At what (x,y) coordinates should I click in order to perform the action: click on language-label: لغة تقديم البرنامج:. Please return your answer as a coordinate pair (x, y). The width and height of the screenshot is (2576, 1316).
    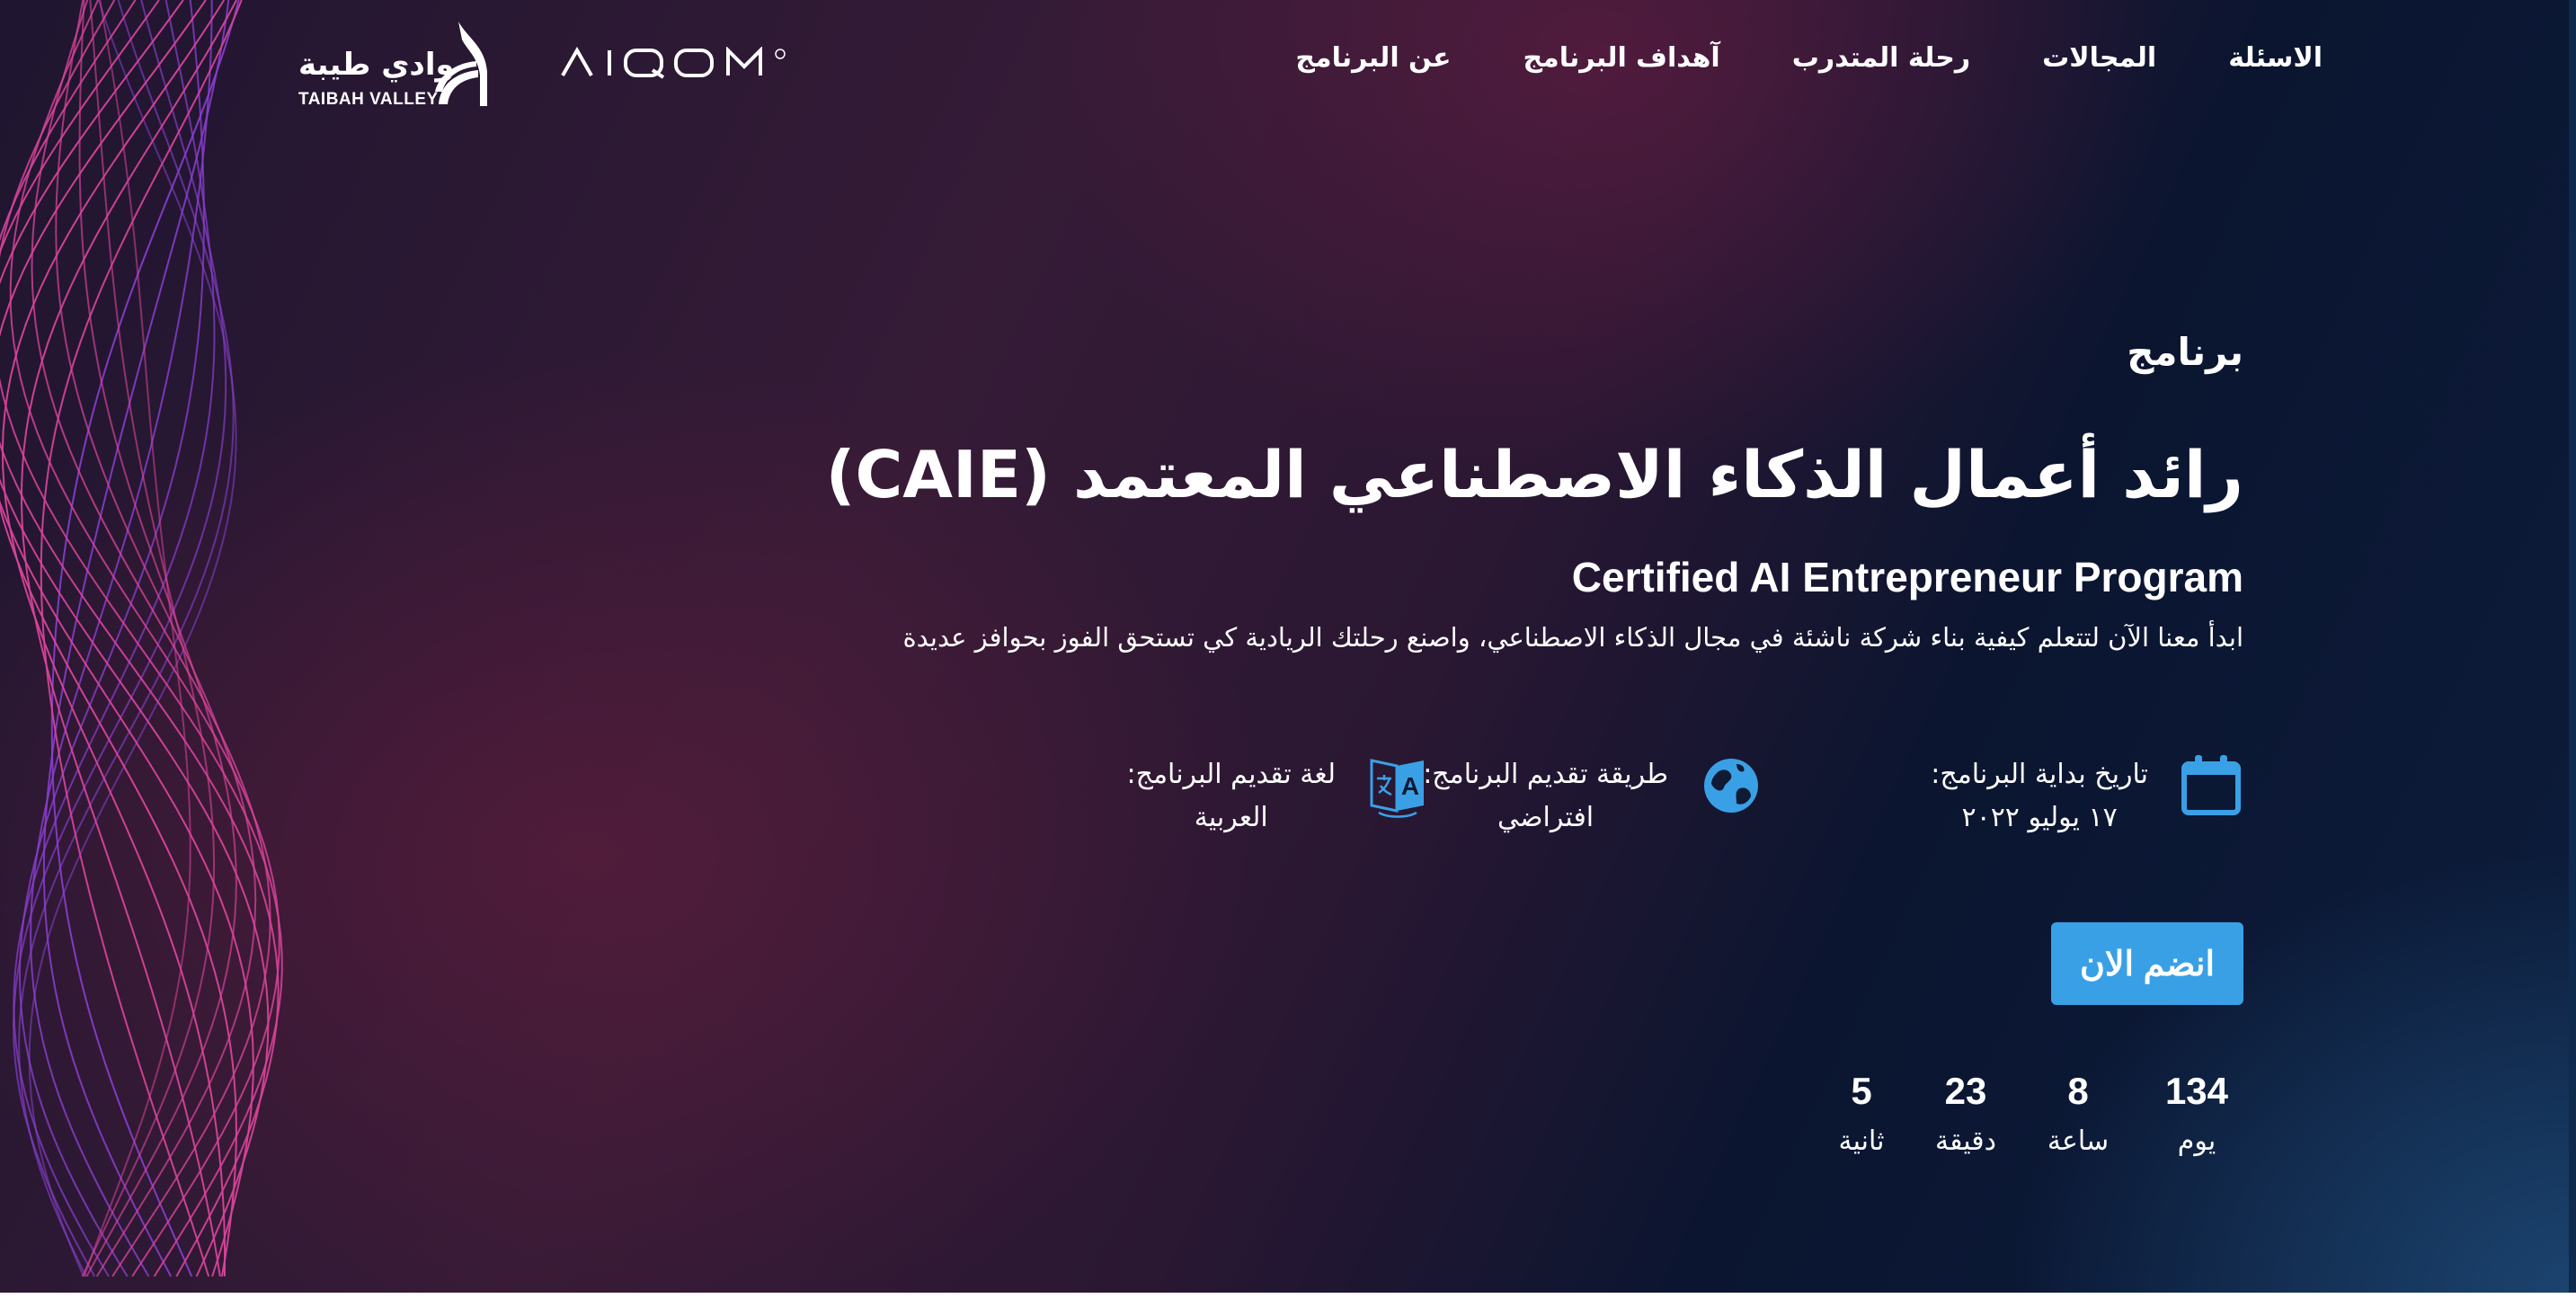
    Looking at the image, I should click on (1231, 774).